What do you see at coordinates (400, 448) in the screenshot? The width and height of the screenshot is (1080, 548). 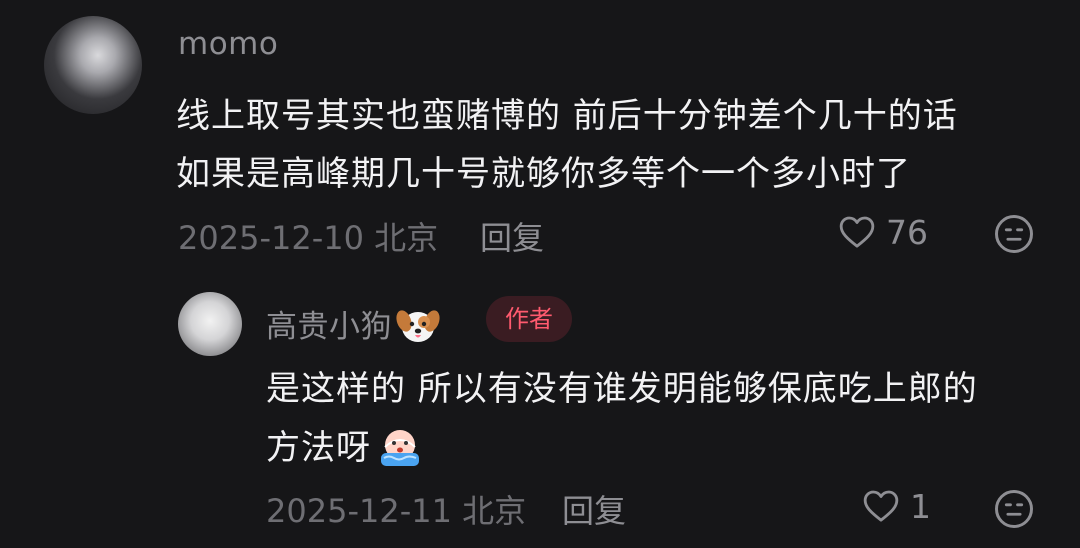 I see `crying-face-icon` at bounding box center [400, 448].